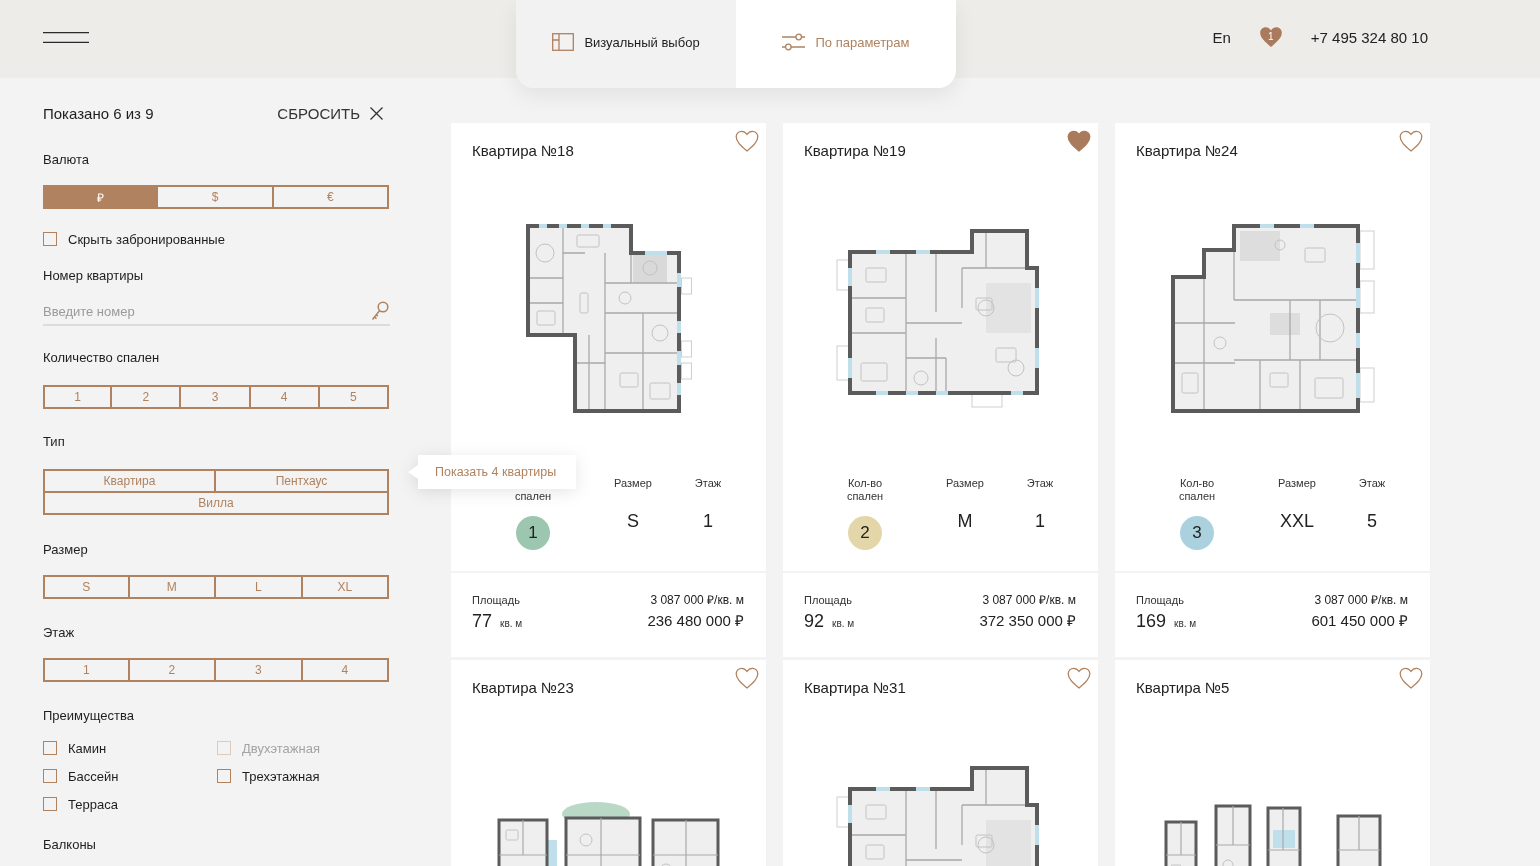 The image size is (1540, 866). What do you see at coordinates (301, 481) in the screenshot?
I see `filter-option: Пентхаус` at bounding box center [301, 481].